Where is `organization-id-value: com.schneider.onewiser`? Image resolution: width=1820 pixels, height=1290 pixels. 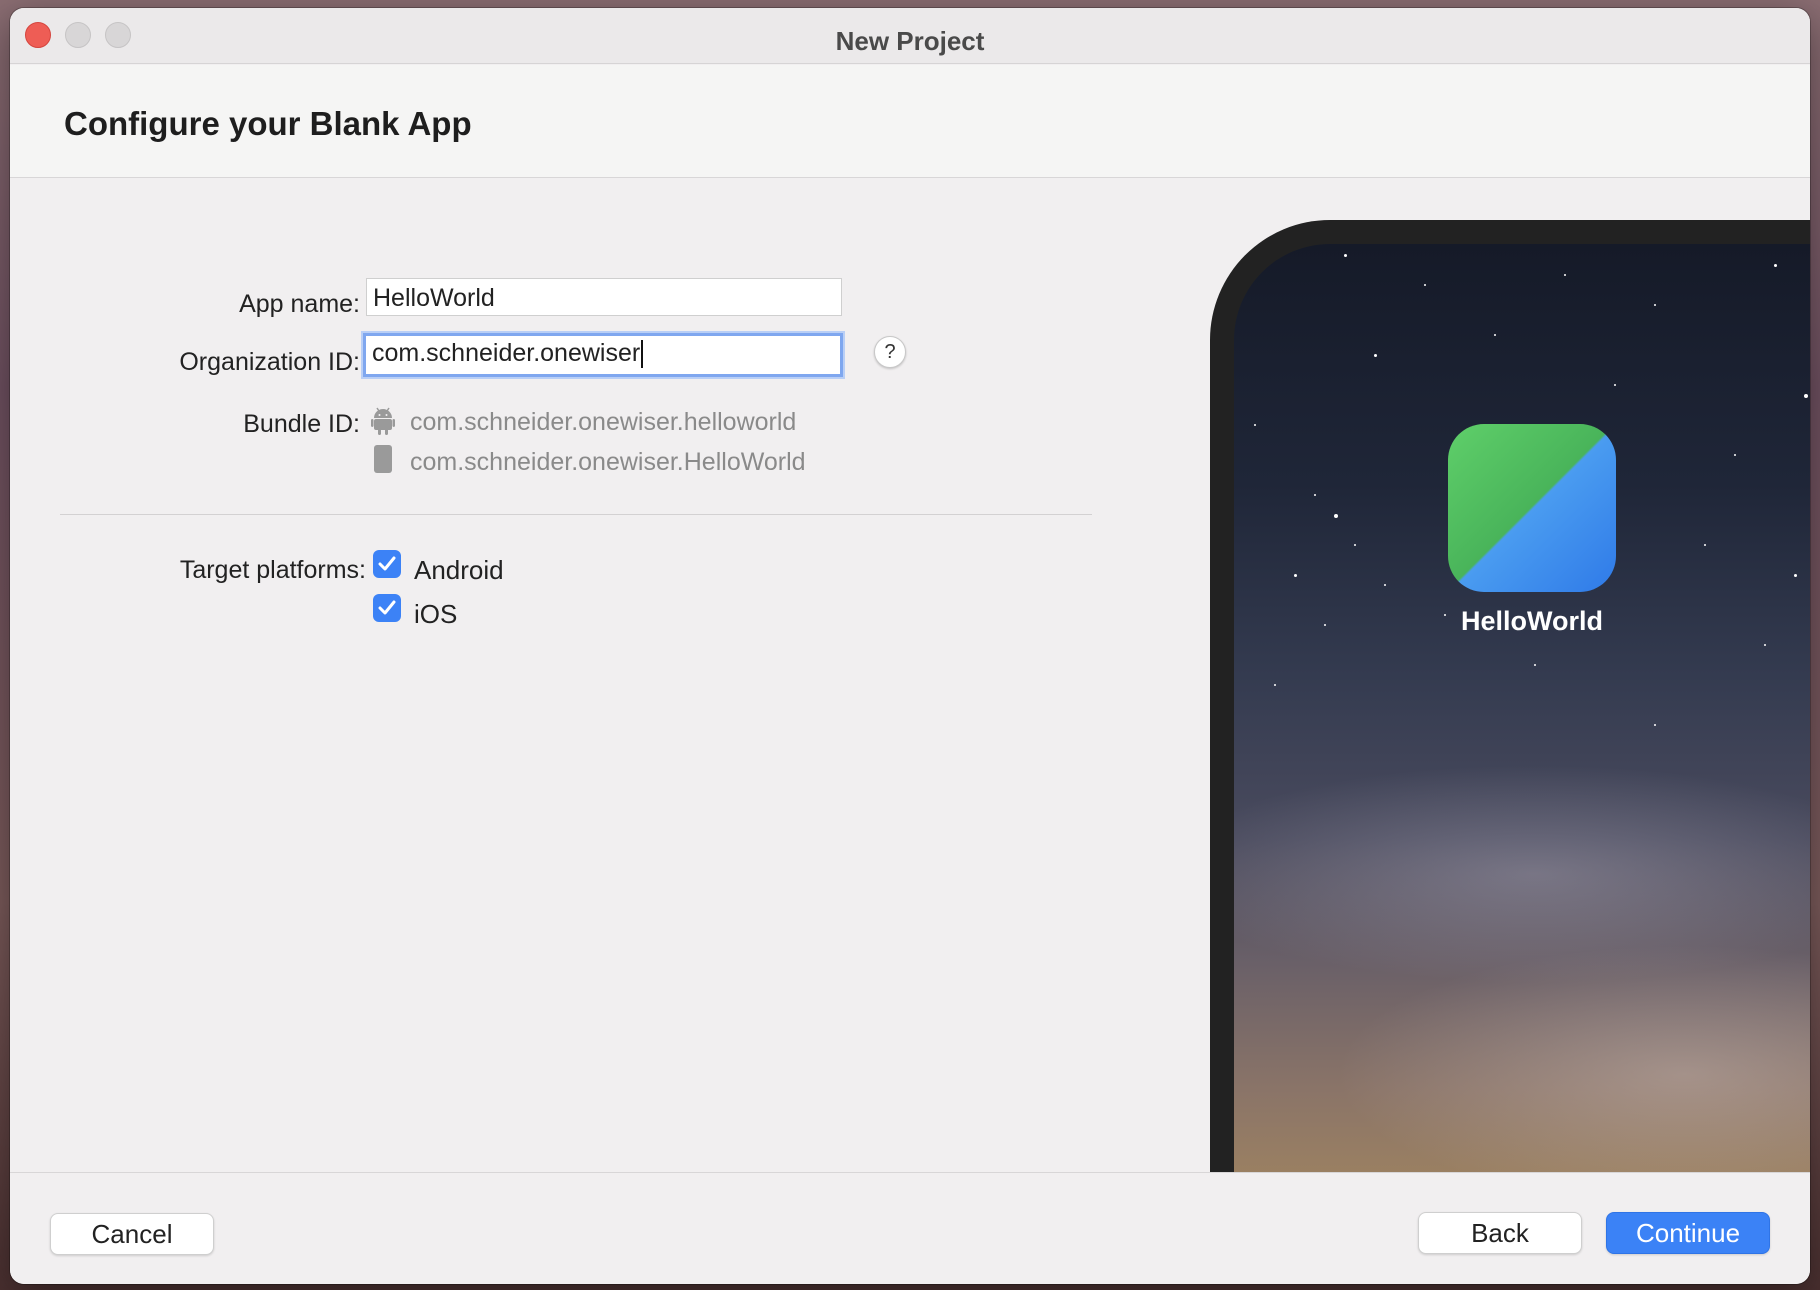 organization-id-value: com.schneider.onewiser is located at coordinates (506, 353).